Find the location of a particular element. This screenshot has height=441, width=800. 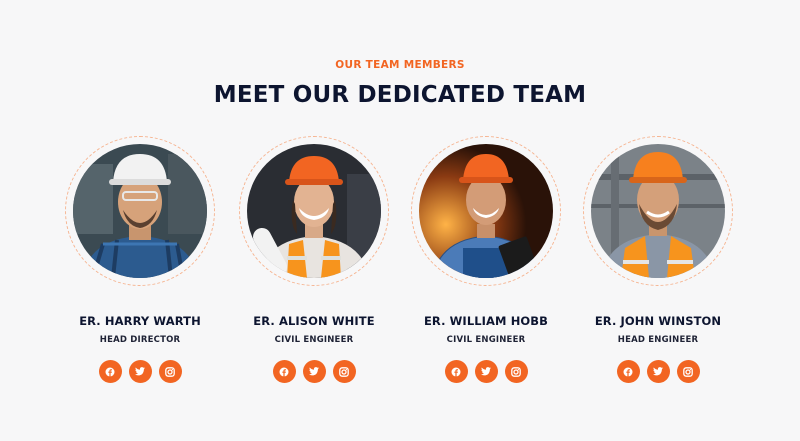

team-card: ER. ALISON WHITE CIVIL ENGINEER is located at coordinates (314, 261).